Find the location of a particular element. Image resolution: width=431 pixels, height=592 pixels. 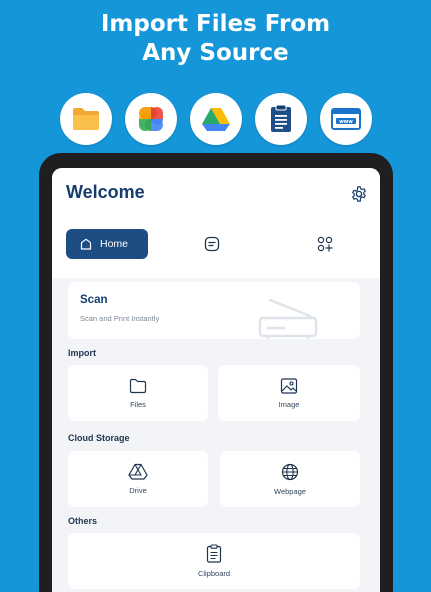

scan-card: Scan Scan and Print Instantly is located at coordinates (214, 310).